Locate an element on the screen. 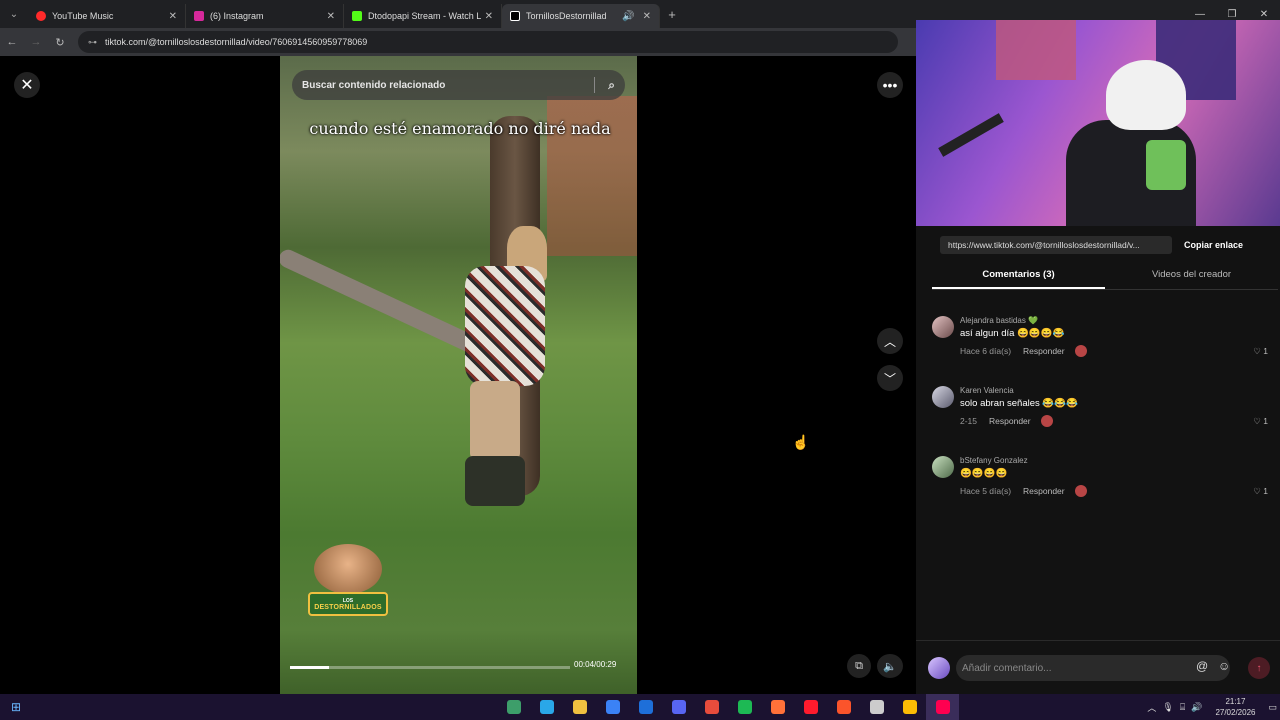  tab-tiktok: TornillosDestornillad 🔊 ✕ is located at coordinates (581, 16).